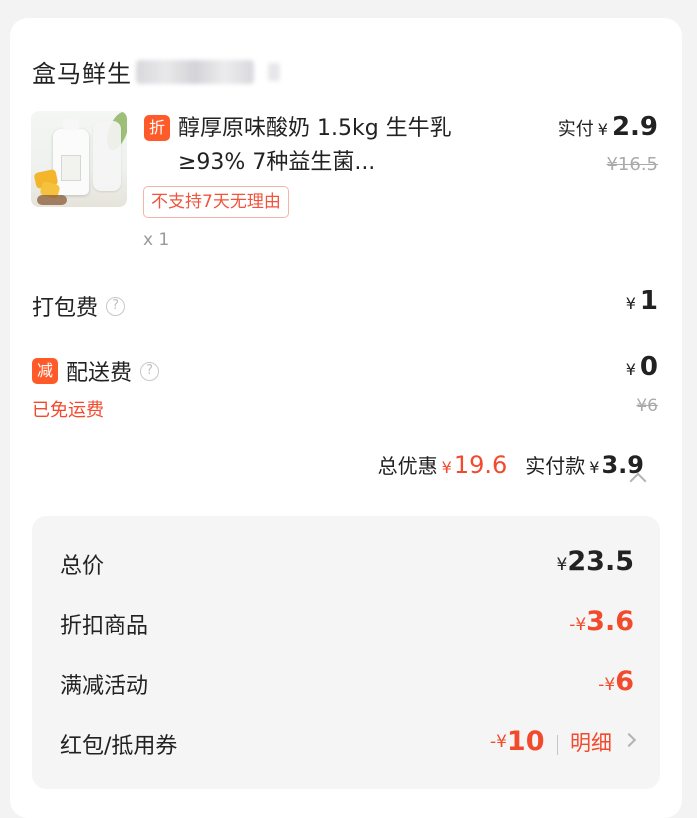 This screenshot has height=818, width=697. I want to click on product-thumbnail, so click(79, 159).